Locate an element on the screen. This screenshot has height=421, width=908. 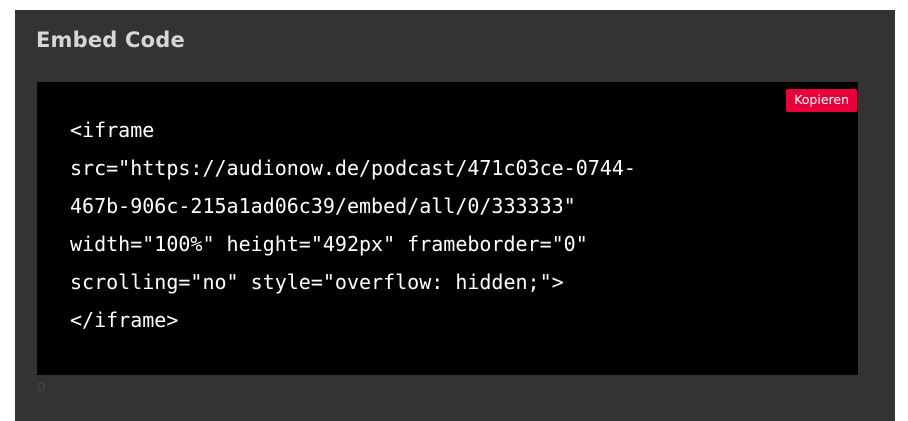
panel-title: Embed Code is located at coordinates (110, 40).